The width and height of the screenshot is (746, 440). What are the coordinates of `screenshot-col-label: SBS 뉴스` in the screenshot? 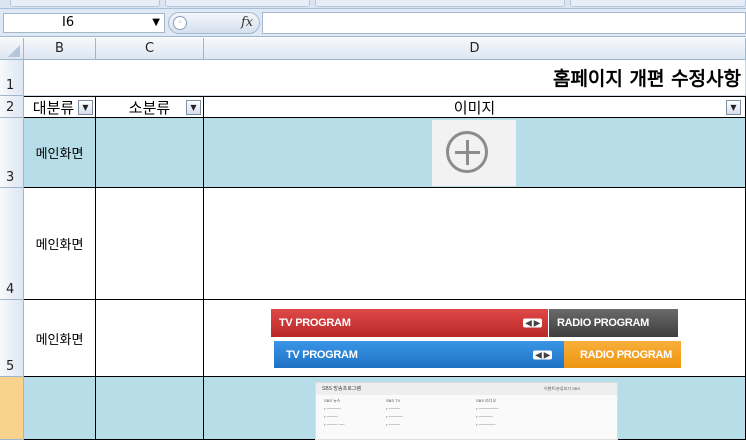 It's located at (332, 400).